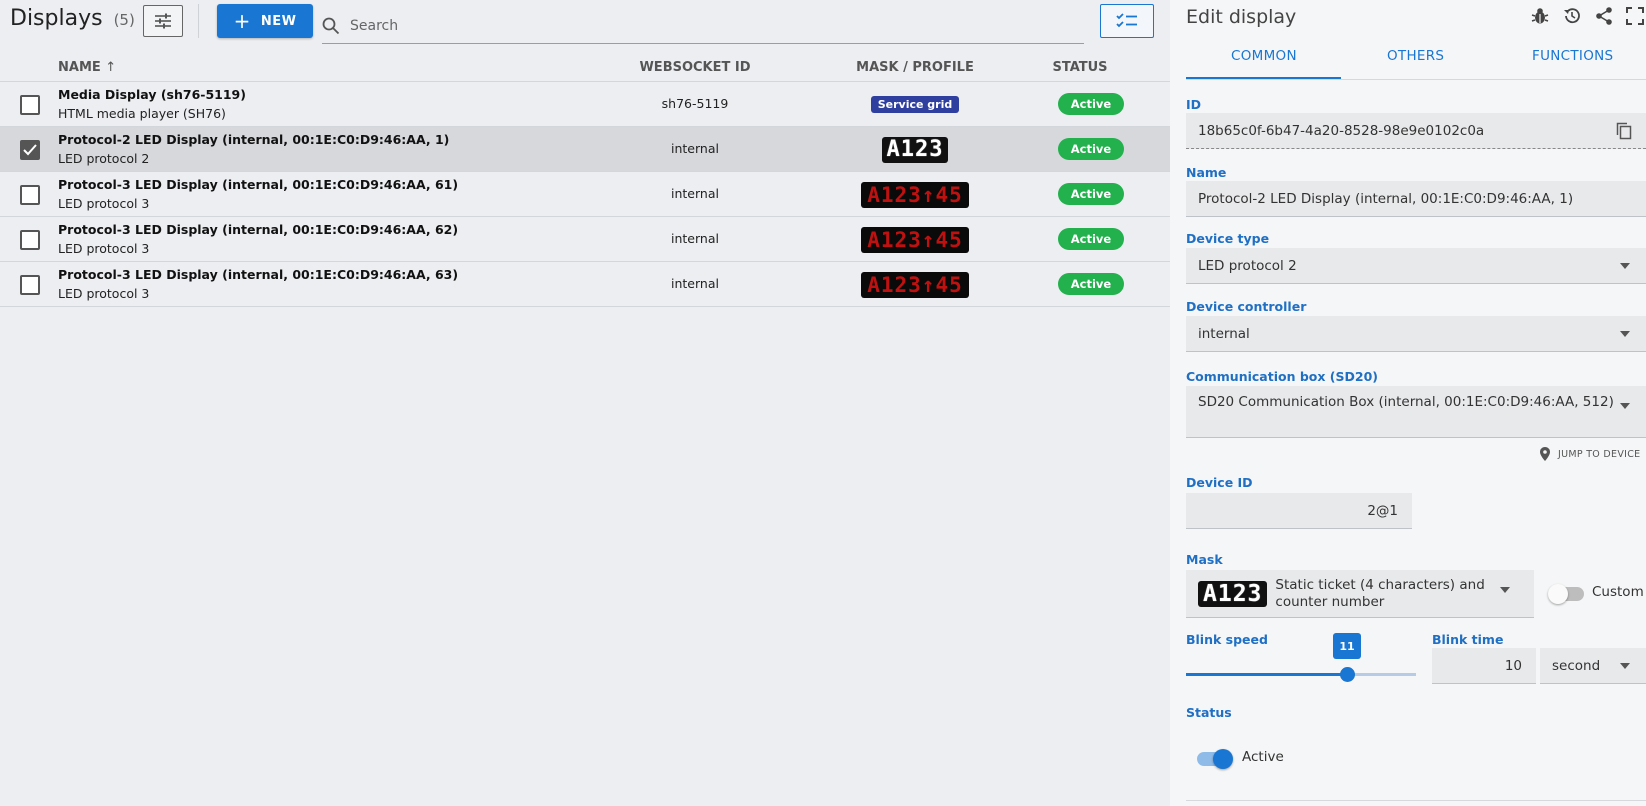  I want to click on panel-title: Edit display, so click(1241, 17).